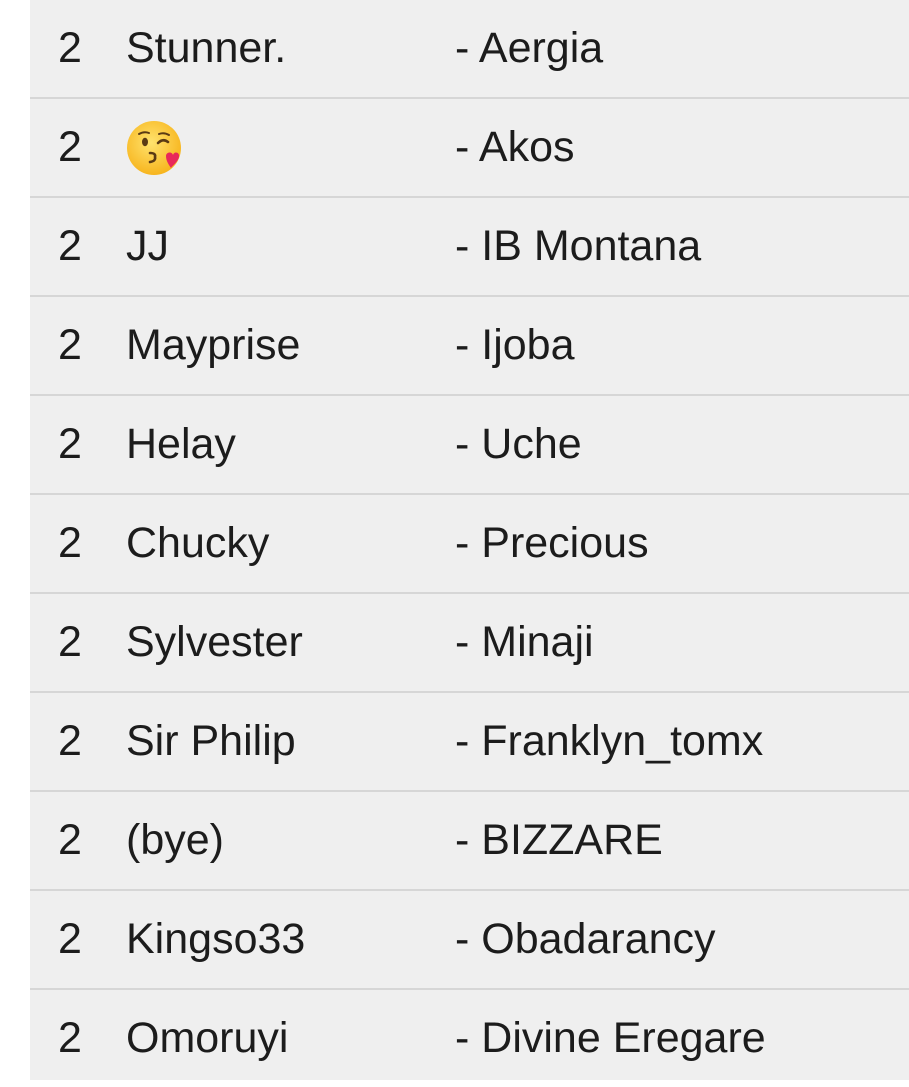 Image resolution: width=909 pixels, height=1087 pixels. Describe the element at coordinates (211, 741) in the screenshot. I see `row-name: Sir Philip` at that location.